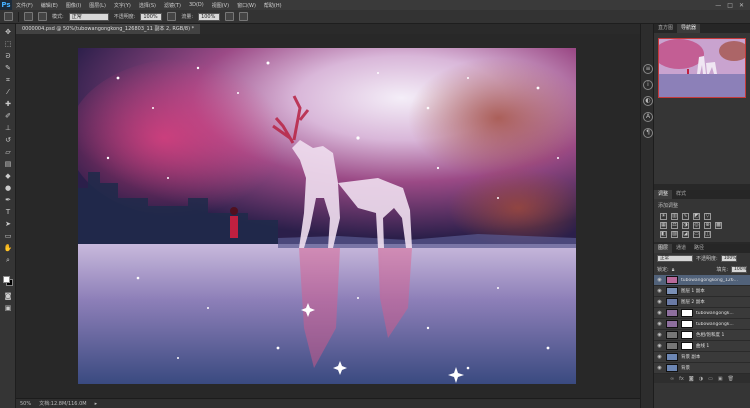 The width and height of the screenshot is (750, 408). Describe the element at coordinates (122, 5) in the screenshot. I see `menu-type: 文字(Y)` at that location.